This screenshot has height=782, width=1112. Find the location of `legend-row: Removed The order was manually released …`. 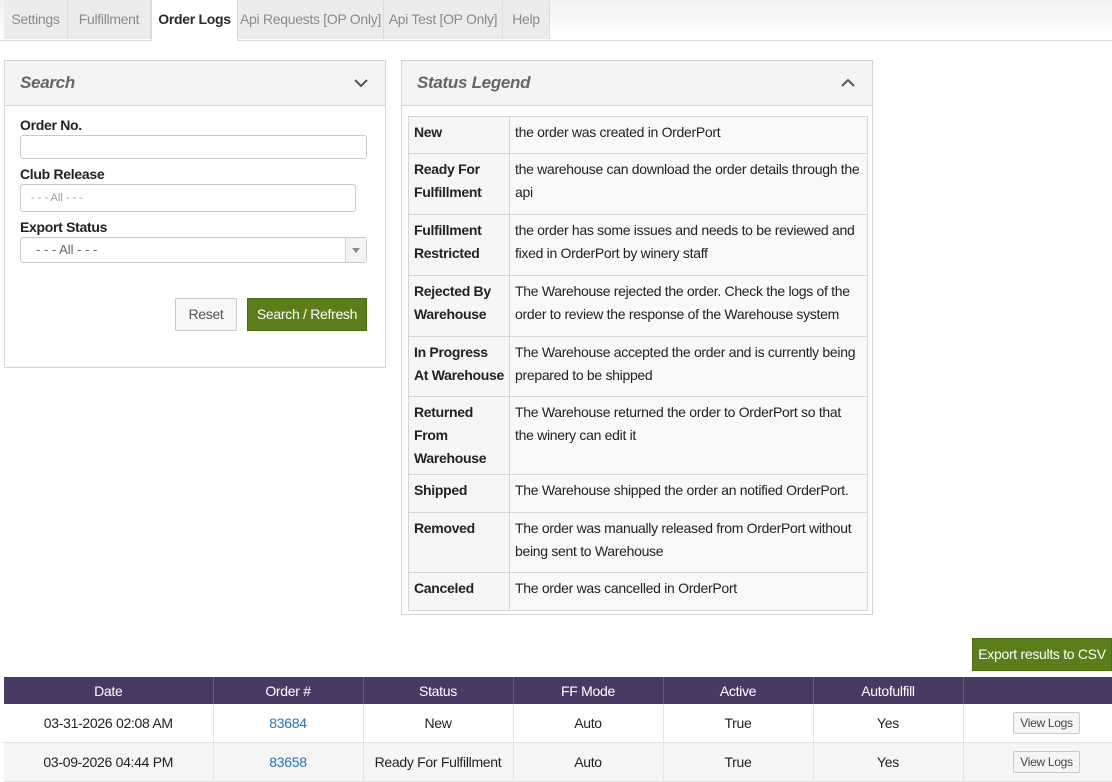

legend-row: Removed The order was manually released … is located at coordinates (638, 542).